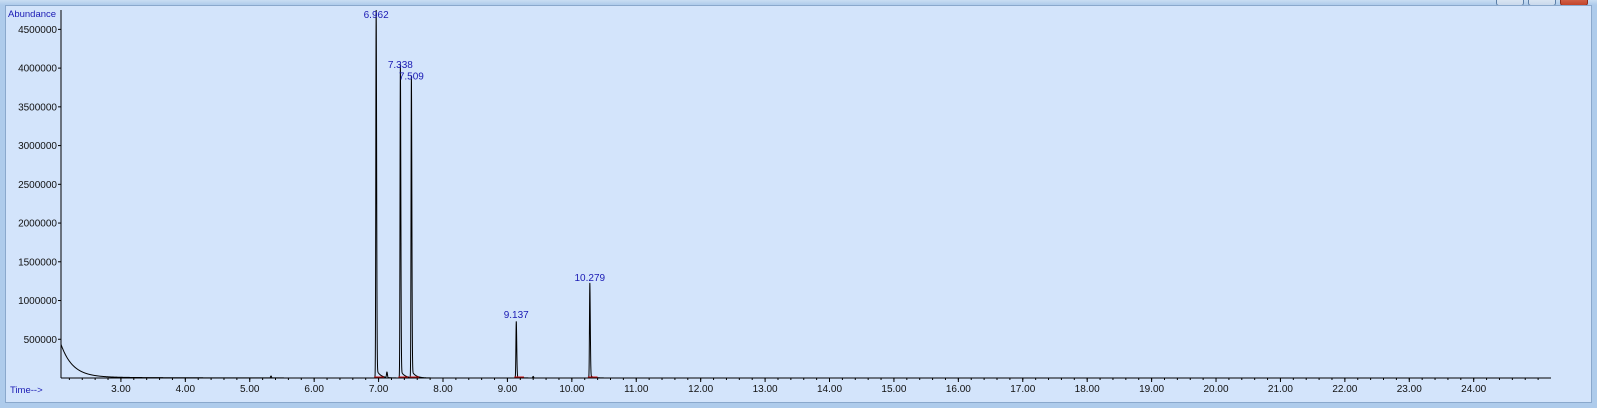  What do you see at coordinates (590, 278) in the screenshot?
I see `peak-label: 10.279` at bounding box center [590, 278].